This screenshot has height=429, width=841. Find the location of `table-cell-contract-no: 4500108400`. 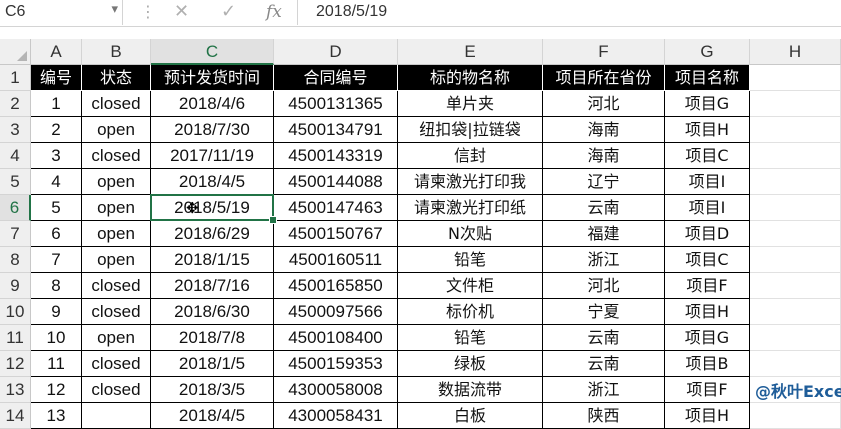

table-cell-contract-no: 4500108400 is located at coordinates (336, 338).